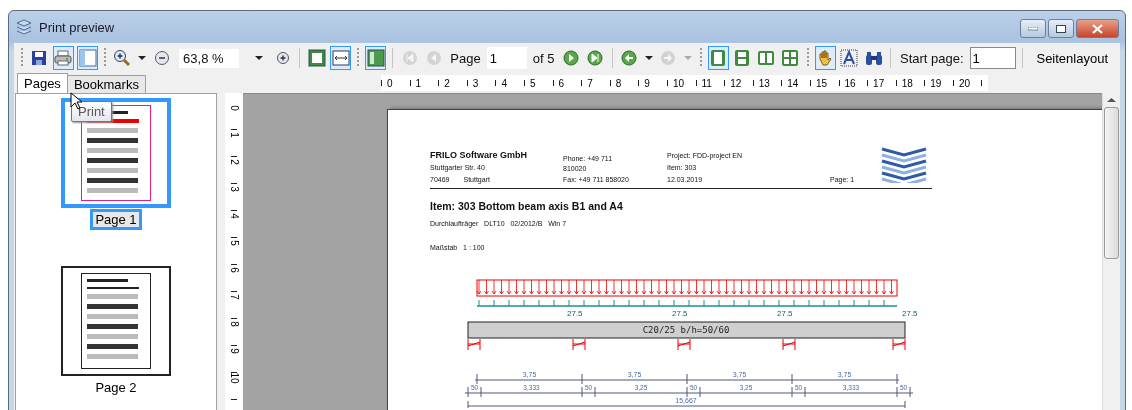 The image size is (1132, 410). What do you see at coordinates (964, 83) in the screenshot?
I see `ruler-number: 20` at bounding box center [964, 83].